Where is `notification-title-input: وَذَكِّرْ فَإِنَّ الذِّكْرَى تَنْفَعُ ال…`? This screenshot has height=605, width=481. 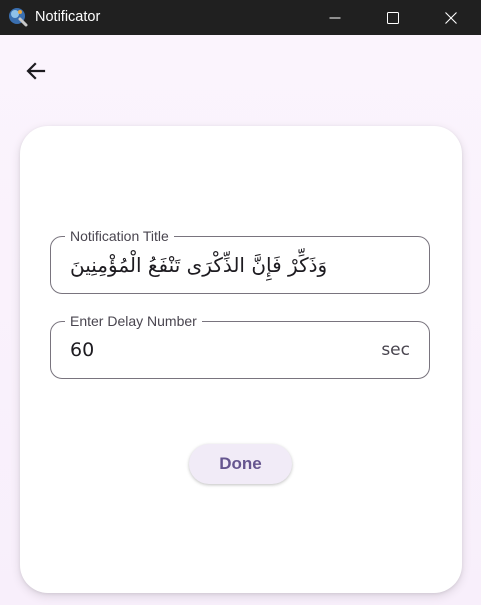
notification-title-input: وَذَكِّرْ فَإِنَّ الذِّكْرَى تَنْفَعُ ال… is located at coordinates (220, 265).